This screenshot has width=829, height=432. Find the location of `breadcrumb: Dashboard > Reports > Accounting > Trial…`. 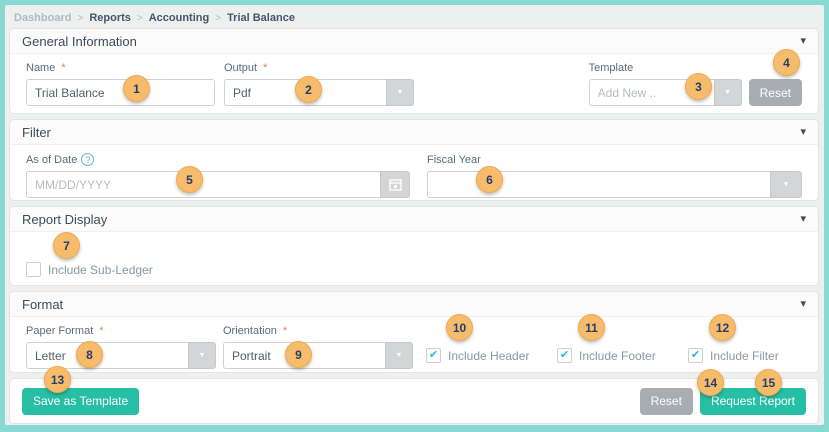

breadcrumb: Dashboard > Reports > Accounting > Trial… is located at coordinates (154, 18).